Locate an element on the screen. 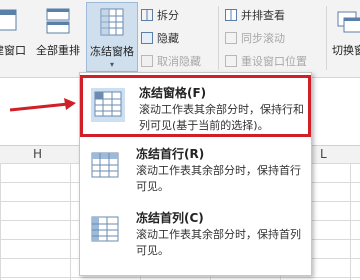 The width and height of the screenshot is (360, 280). reset-position-label: 重设窗口位置 is located at coordinates (274, 61).